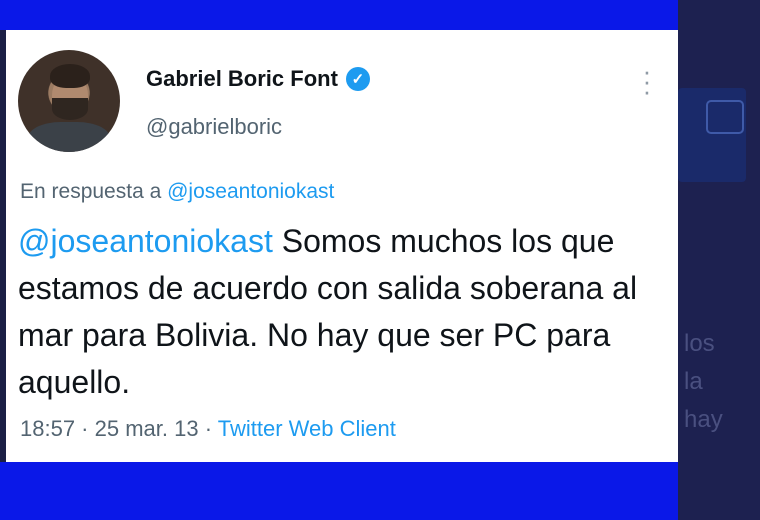  What do you see at coordinates (699, 343) in the screenshot?
I see `background-text-line: los` at bounding box center [699, 343].